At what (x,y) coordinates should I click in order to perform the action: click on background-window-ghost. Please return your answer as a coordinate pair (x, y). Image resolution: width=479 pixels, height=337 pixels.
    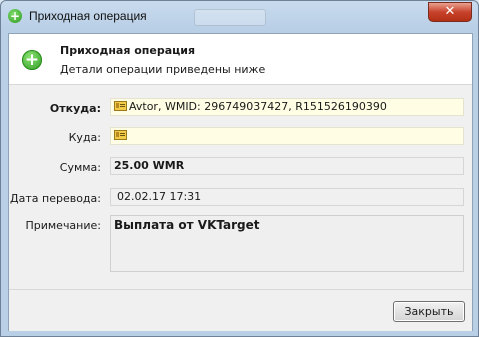
    Looking at the image, I should click on (230, 17).